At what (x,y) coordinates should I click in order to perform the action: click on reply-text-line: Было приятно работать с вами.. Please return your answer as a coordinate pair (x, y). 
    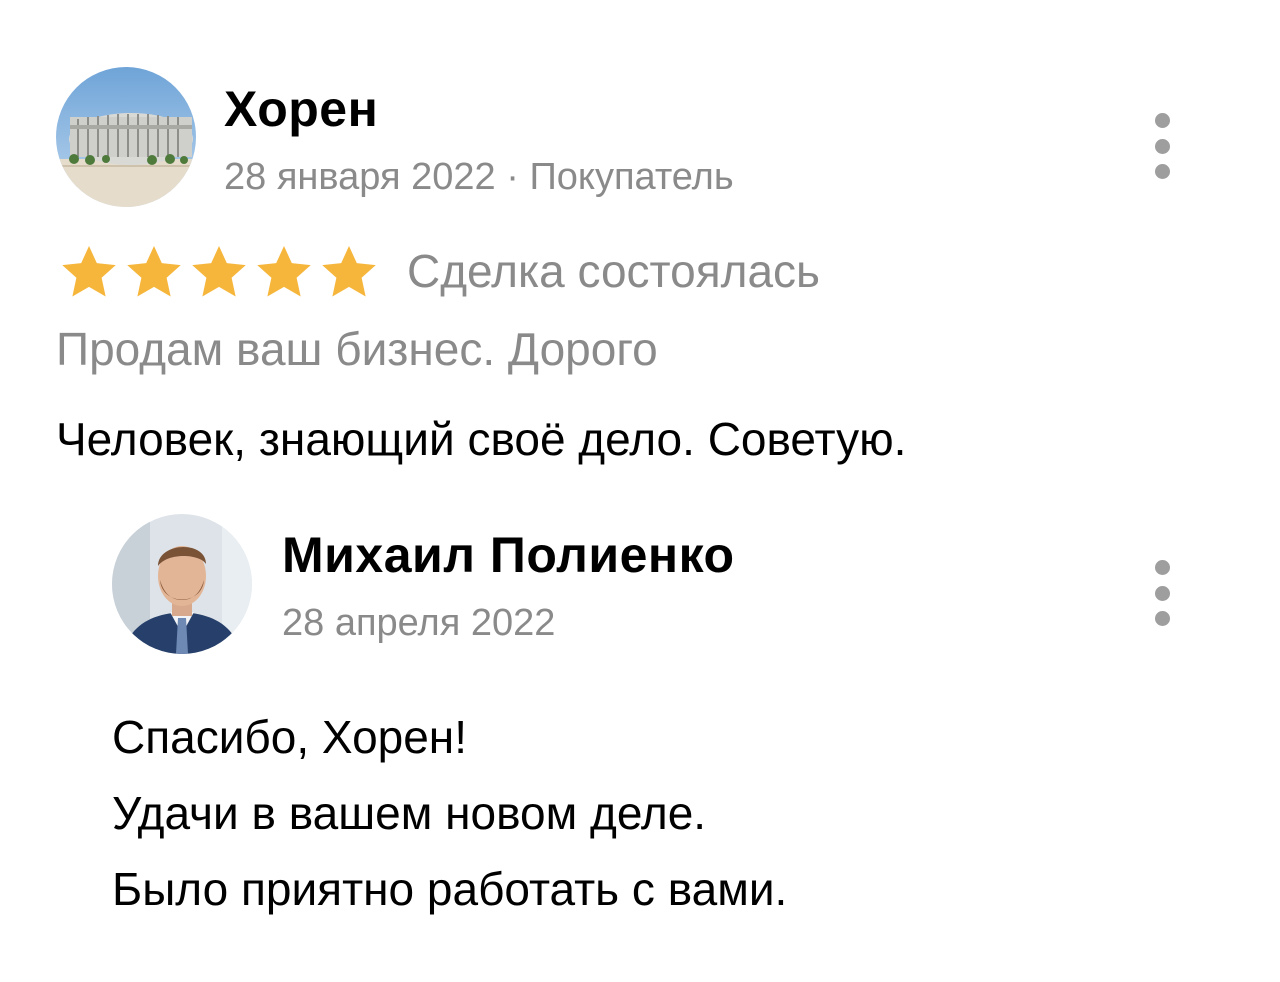
    Looking at the image, I should click on (450, 889).